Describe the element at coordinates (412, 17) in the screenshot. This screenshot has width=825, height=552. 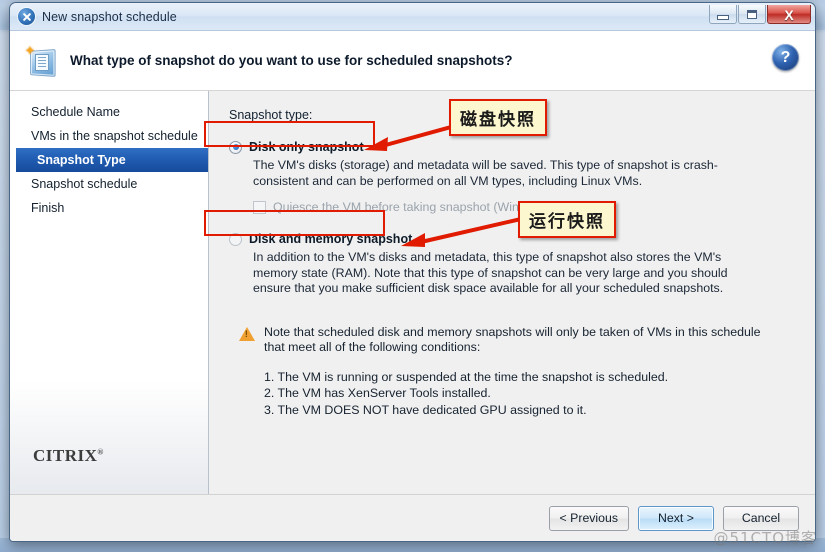
I see `dialog-title-bar: New snapshot schedule X` at that location.